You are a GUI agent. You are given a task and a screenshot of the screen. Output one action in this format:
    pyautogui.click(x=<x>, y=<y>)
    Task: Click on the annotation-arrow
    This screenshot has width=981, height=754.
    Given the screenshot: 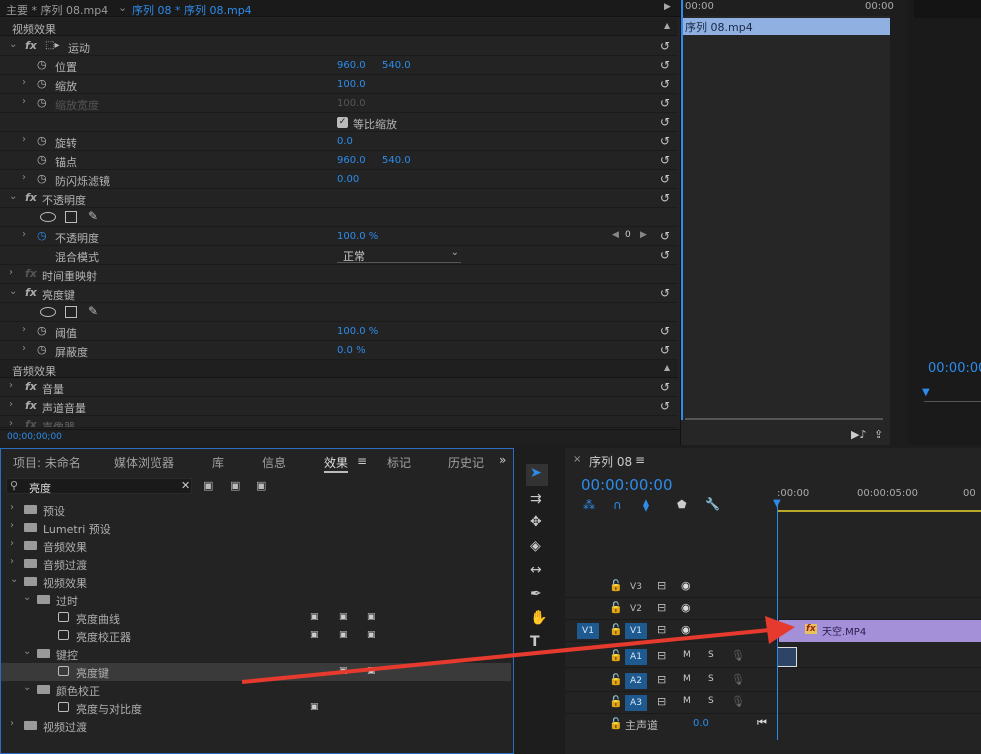 What is the action you would take?
    pyautogui.click(x=518, y=650)
    